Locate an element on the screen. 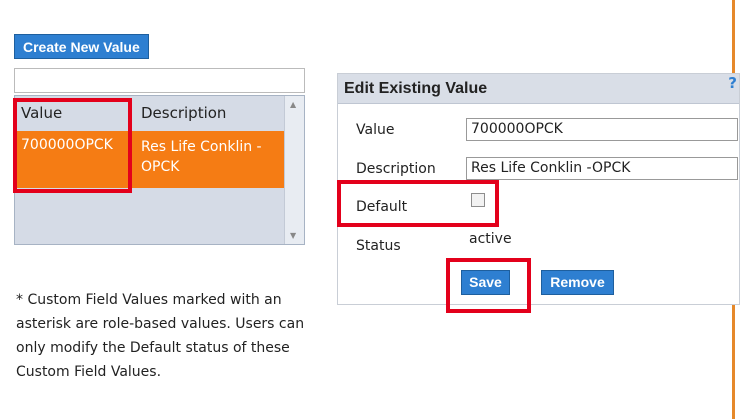 The image size is (743, 419). default-checkbox is located at coordinates (478, 200).